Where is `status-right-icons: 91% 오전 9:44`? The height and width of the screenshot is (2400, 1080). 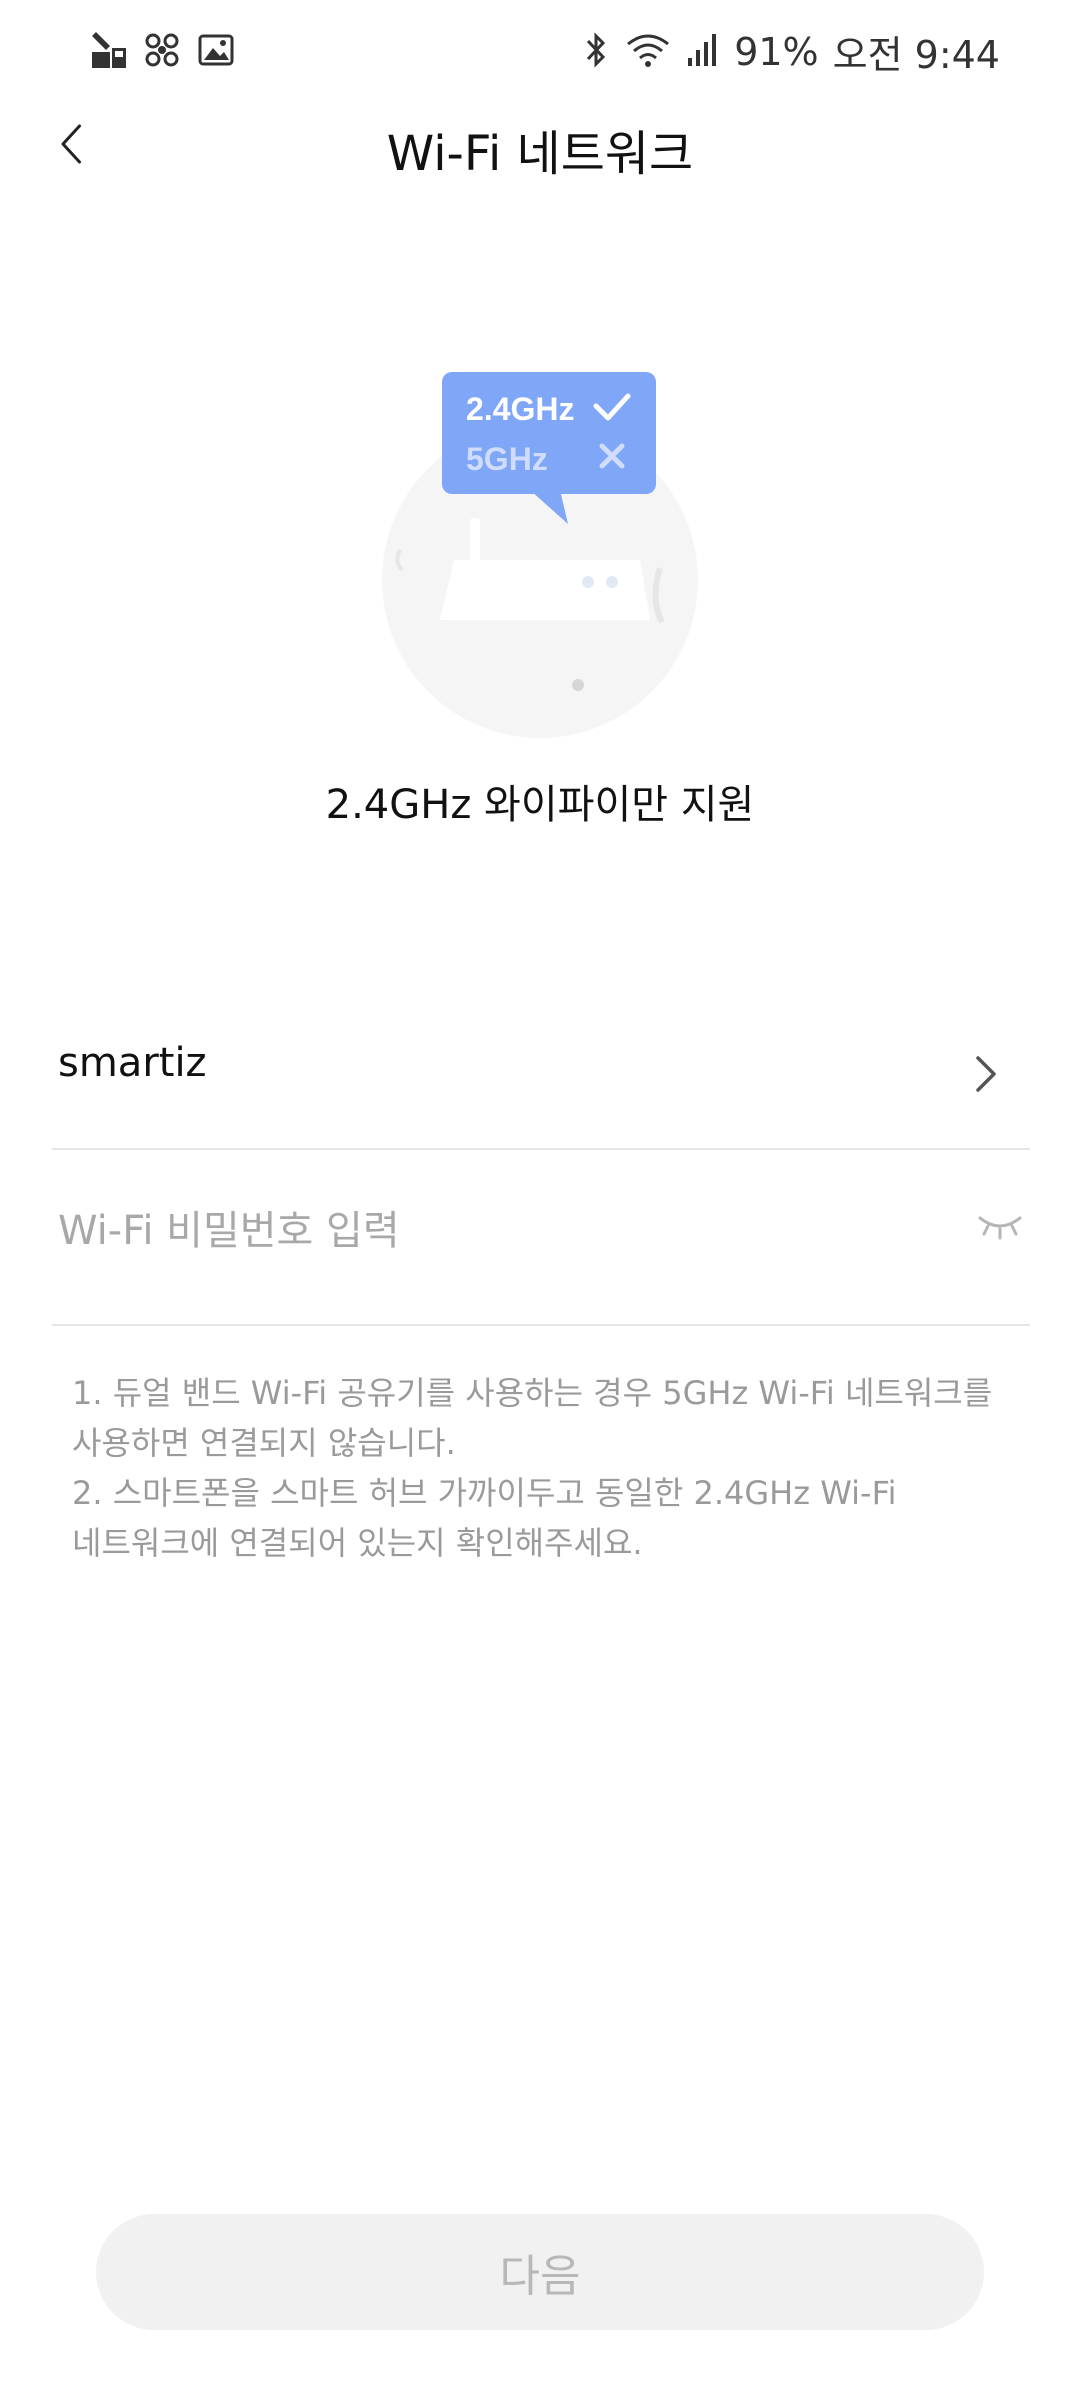 status-right-icons: 91% 오전 9:44 is located at coordinates (791, 51).